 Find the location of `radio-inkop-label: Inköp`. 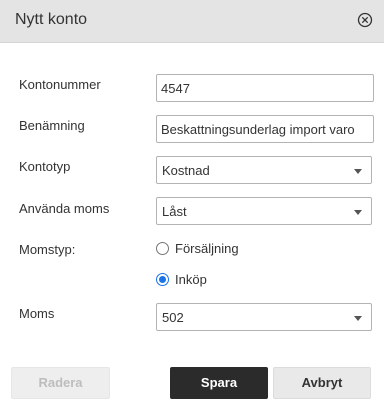

radio-inkop-label: Inköp is located at coordinates (191, 279).